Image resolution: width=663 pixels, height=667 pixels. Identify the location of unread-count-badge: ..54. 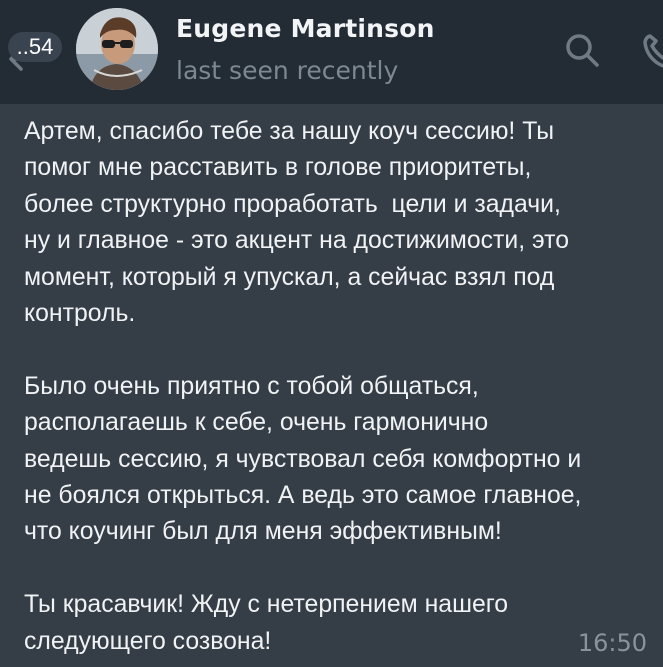
(35, 47).